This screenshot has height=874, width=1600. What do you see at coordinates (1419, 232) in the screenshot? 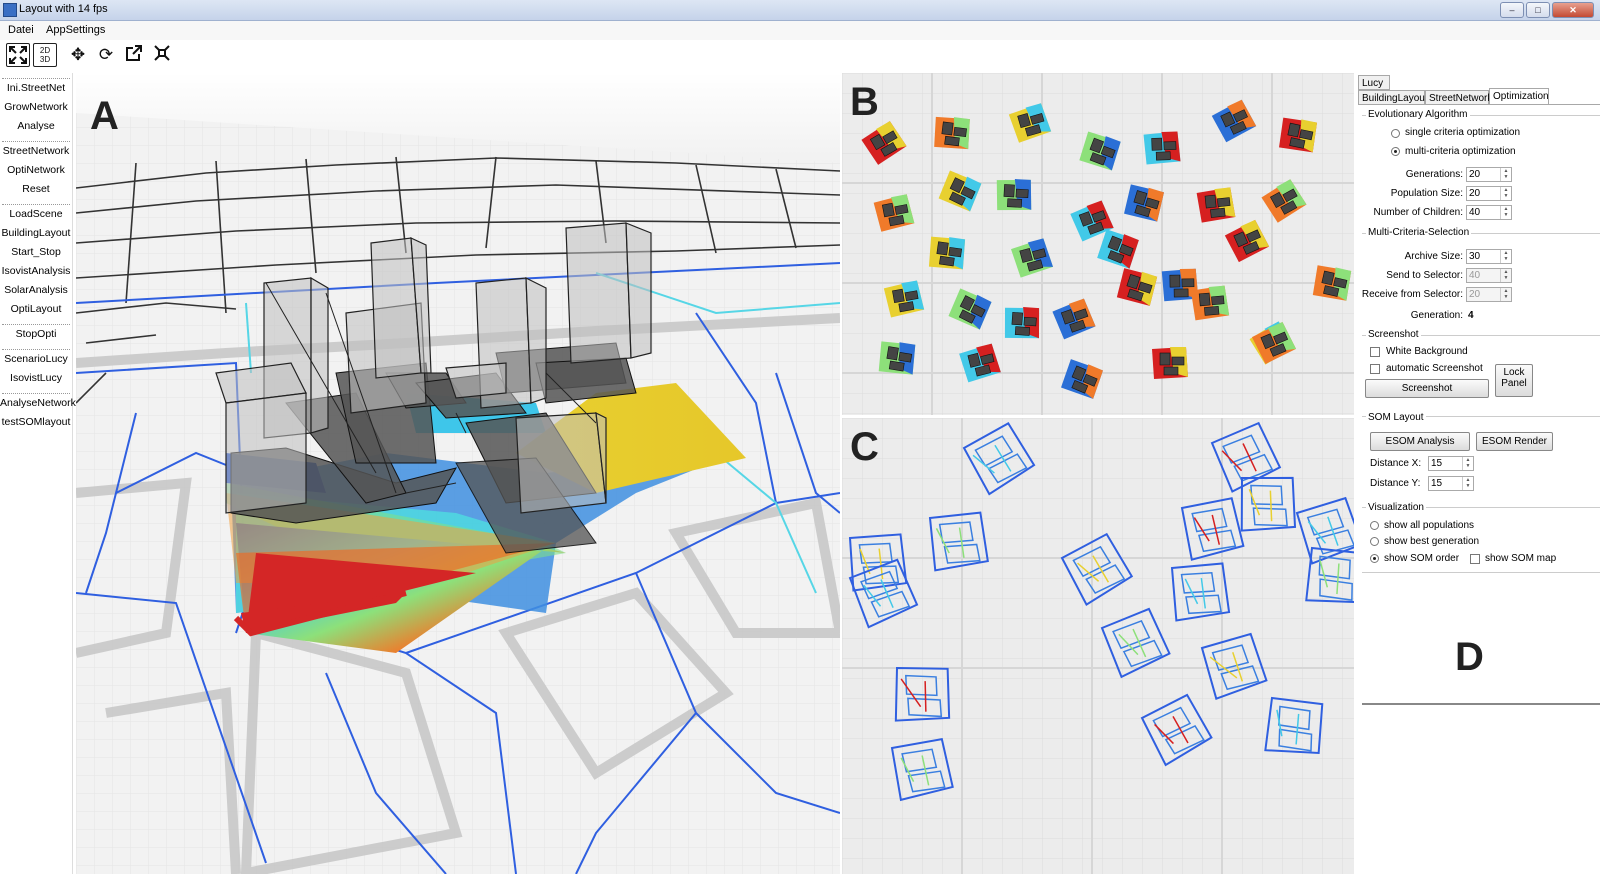
I see `mcs-title: Multi-Criteria-Selection` at bounding box center [1419, 232].